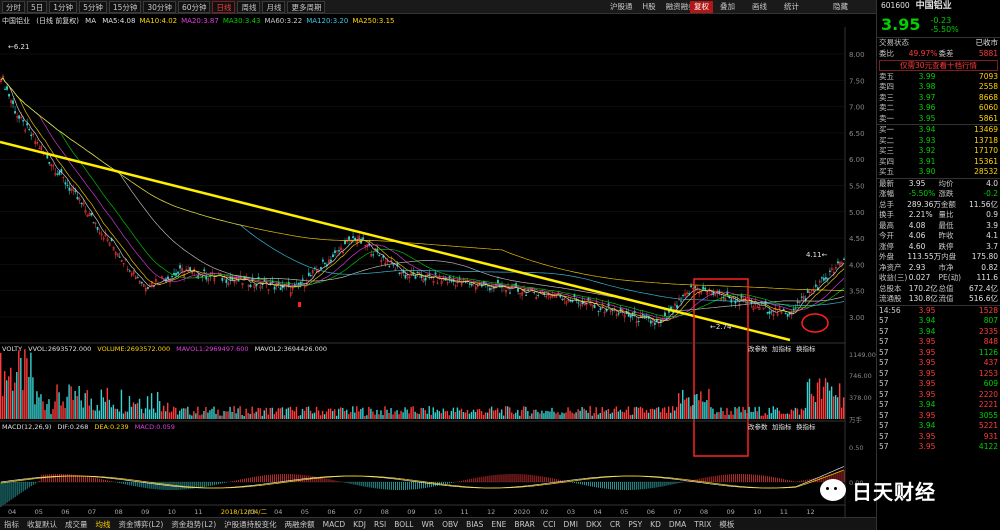 The image size is (1000, 530). I want to click on indicator-tab-13: OBV, so click(450, 524).